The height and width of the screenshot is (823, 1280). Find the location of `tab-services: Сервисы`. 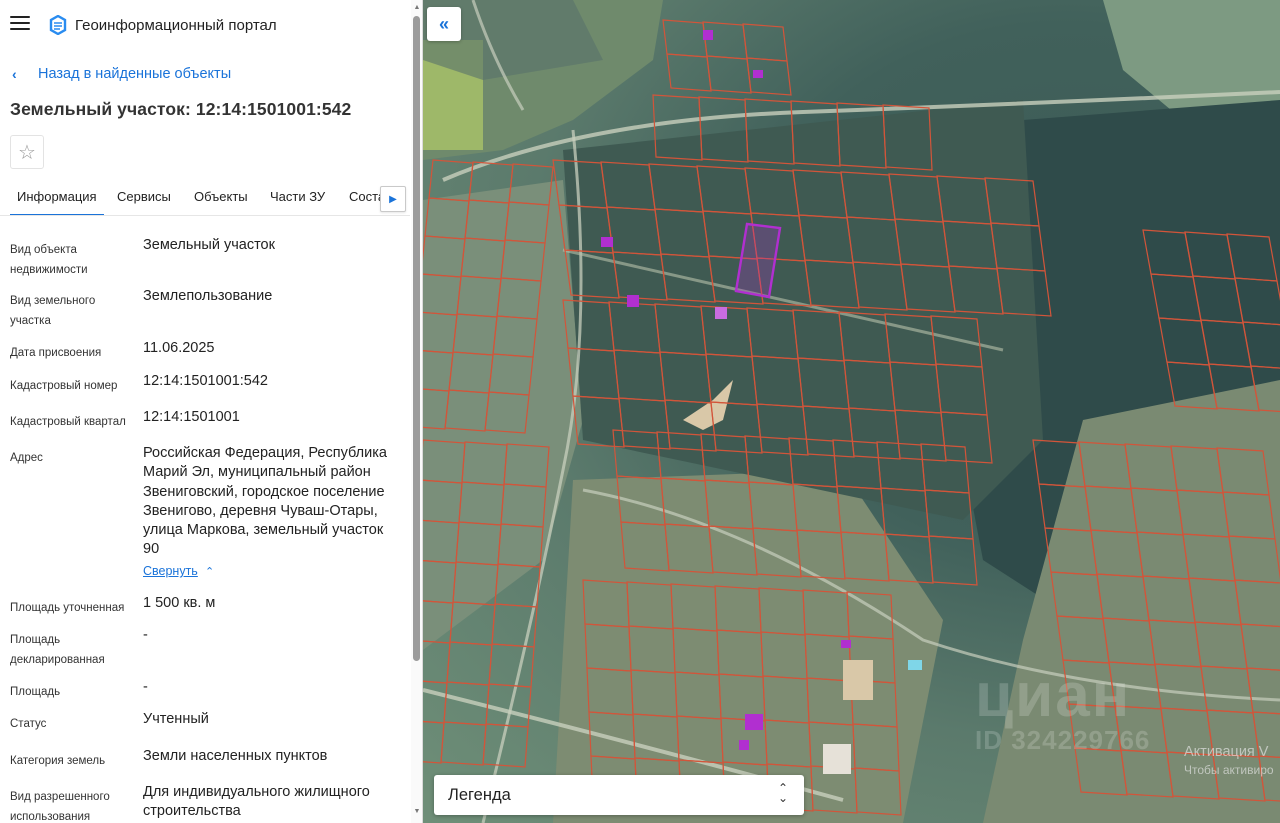

tab-services: Сервисы is located at coordinates (144, 196).